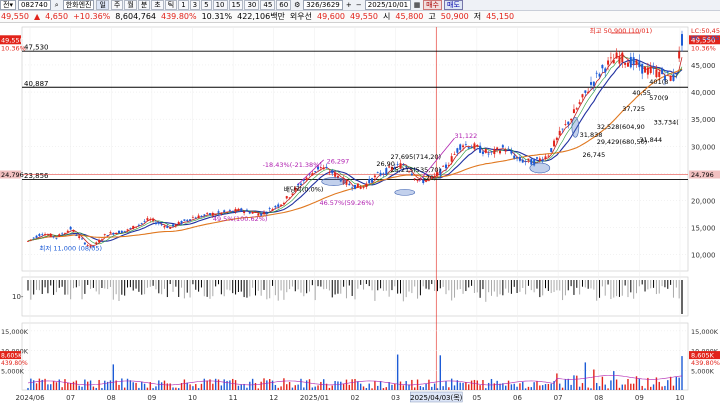  I want to click on search-icon: ⌕, so click(57, 5).